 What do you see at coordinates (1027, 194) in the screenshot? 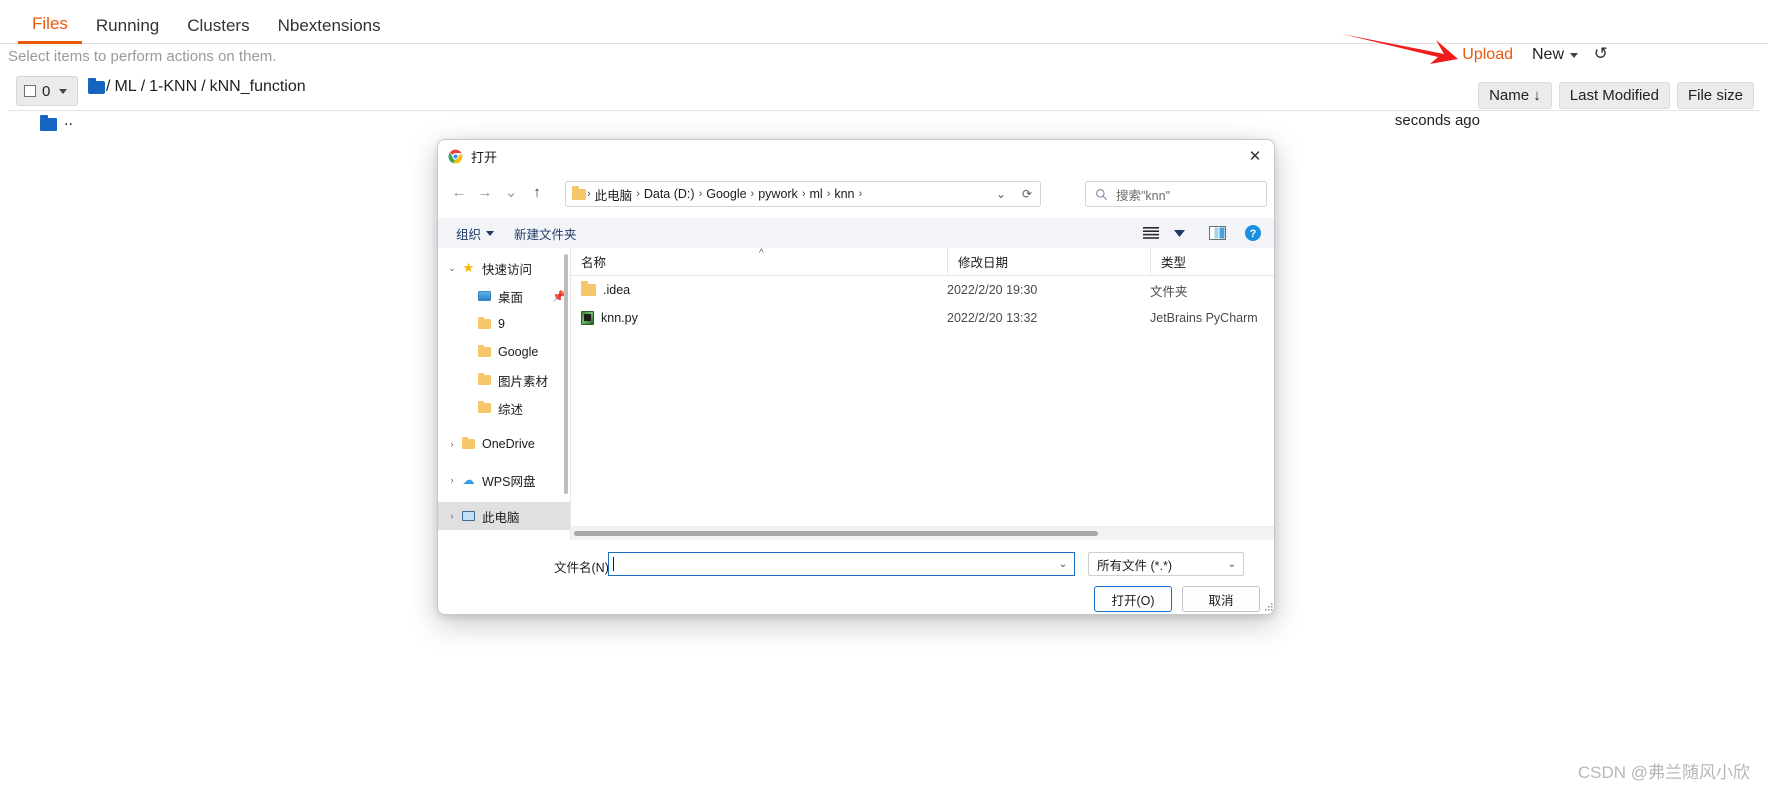
I see `refresh-icon: ⟳` at bounding box center [1027, 194].